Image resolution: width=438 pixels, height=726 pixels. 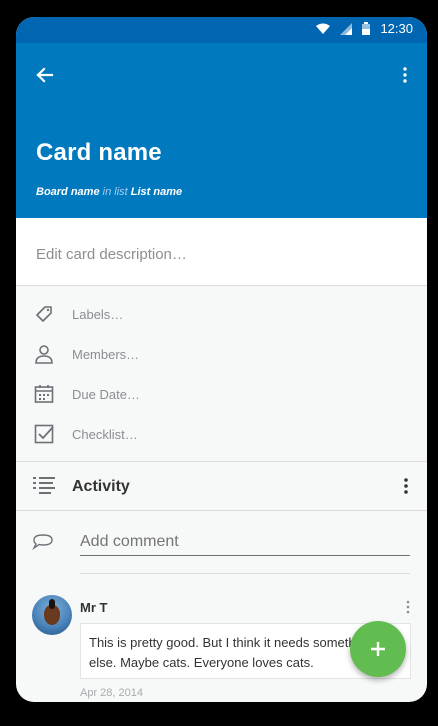 I want to click on add-comment-row, so click(x=221, y=541).